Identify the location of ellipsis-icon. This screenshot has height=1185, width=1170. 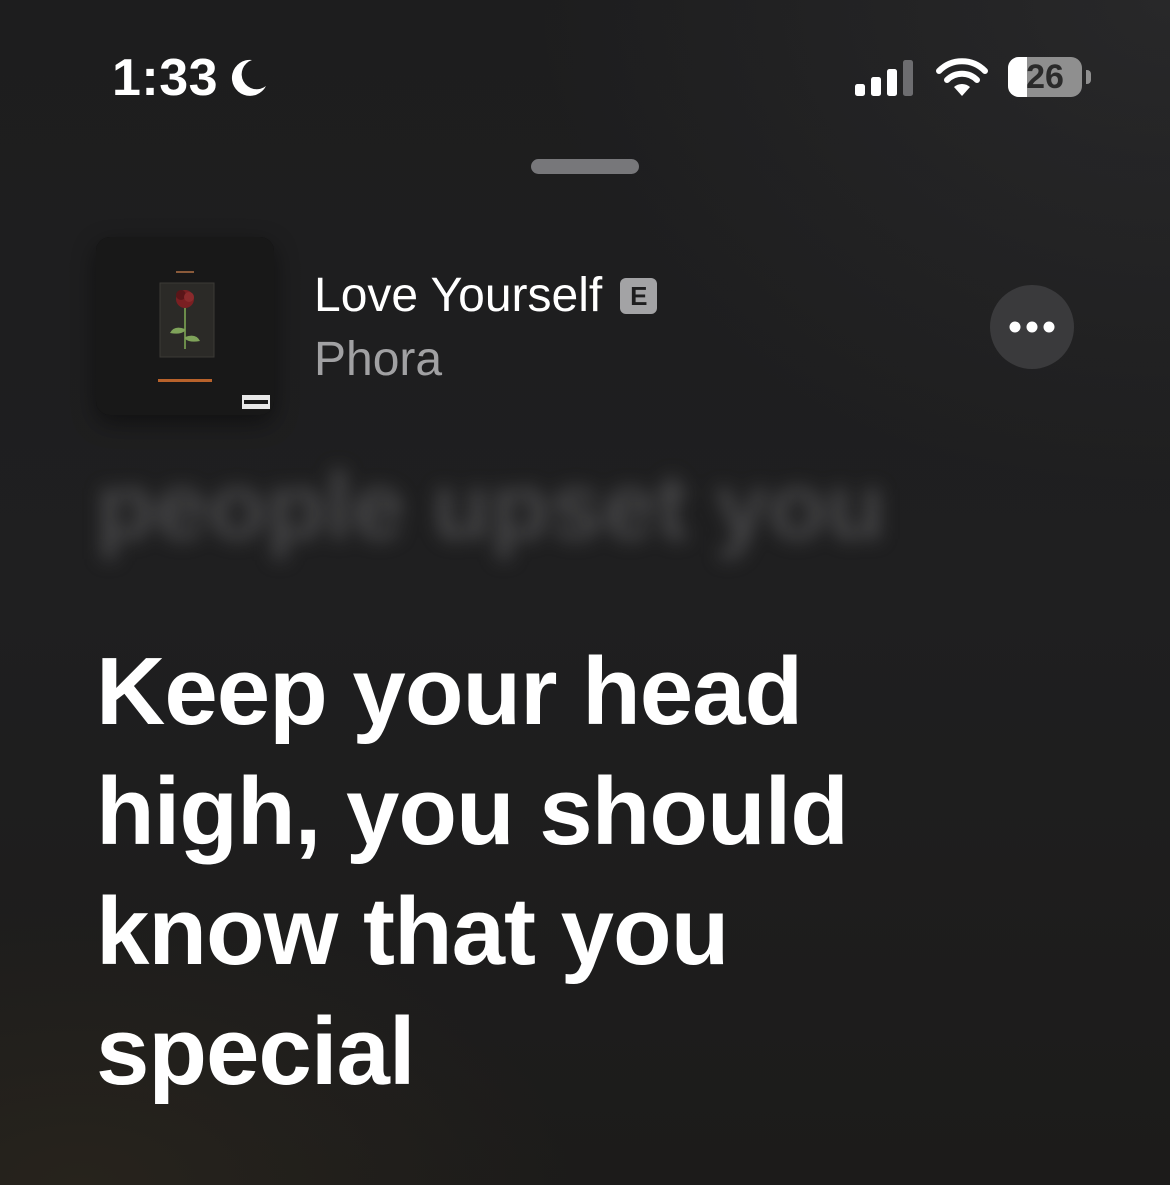
(1032, 327).